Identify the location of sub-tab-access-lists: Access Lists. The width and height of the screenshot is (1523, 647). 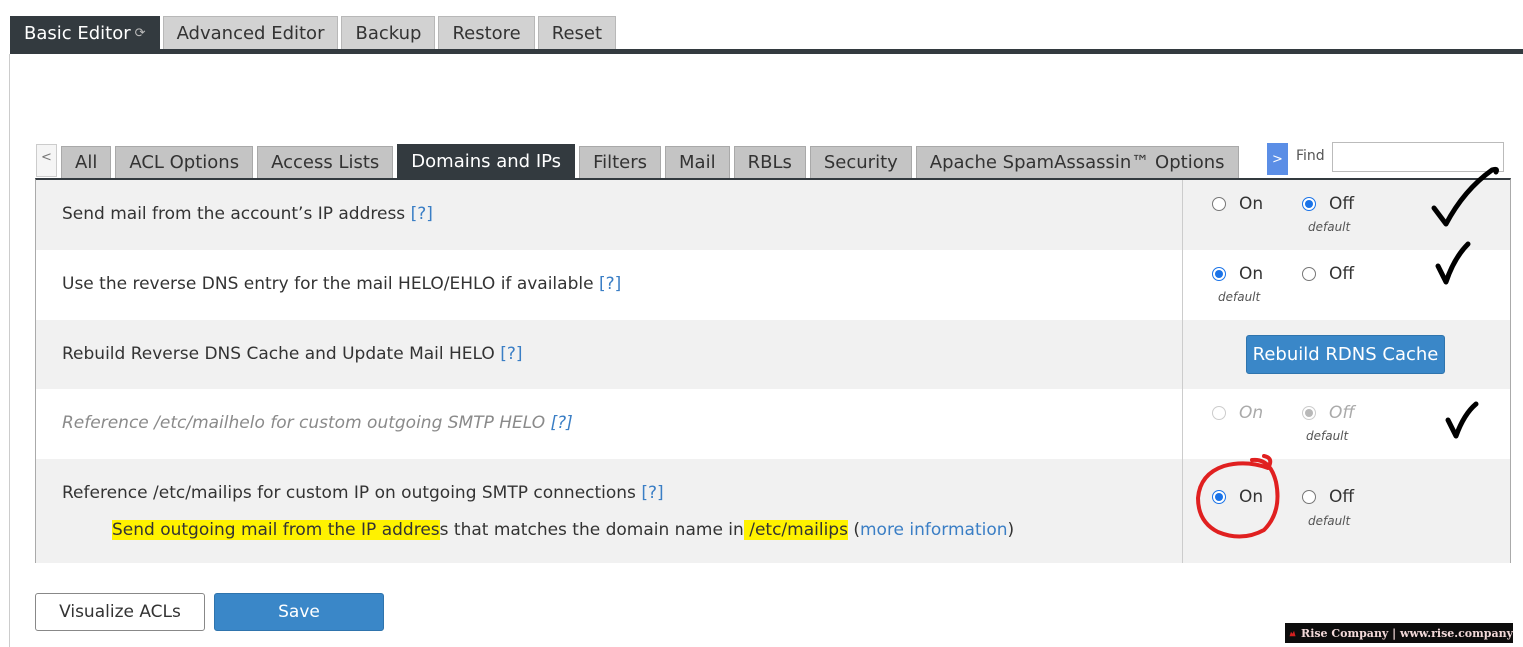
(325, 162).